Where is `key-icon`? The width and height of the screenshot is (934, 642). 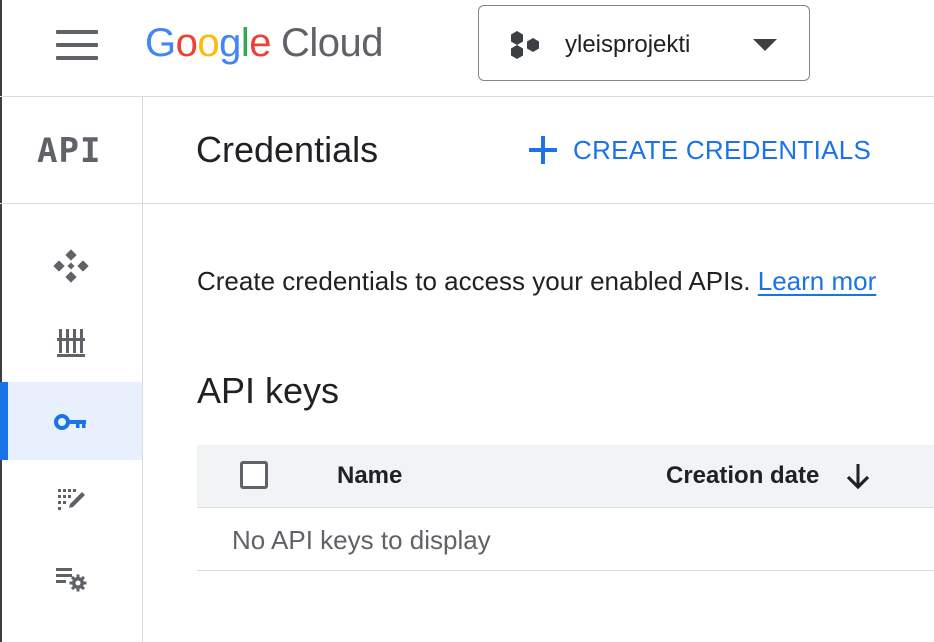
key-icon is located at coordinates (70, 422).